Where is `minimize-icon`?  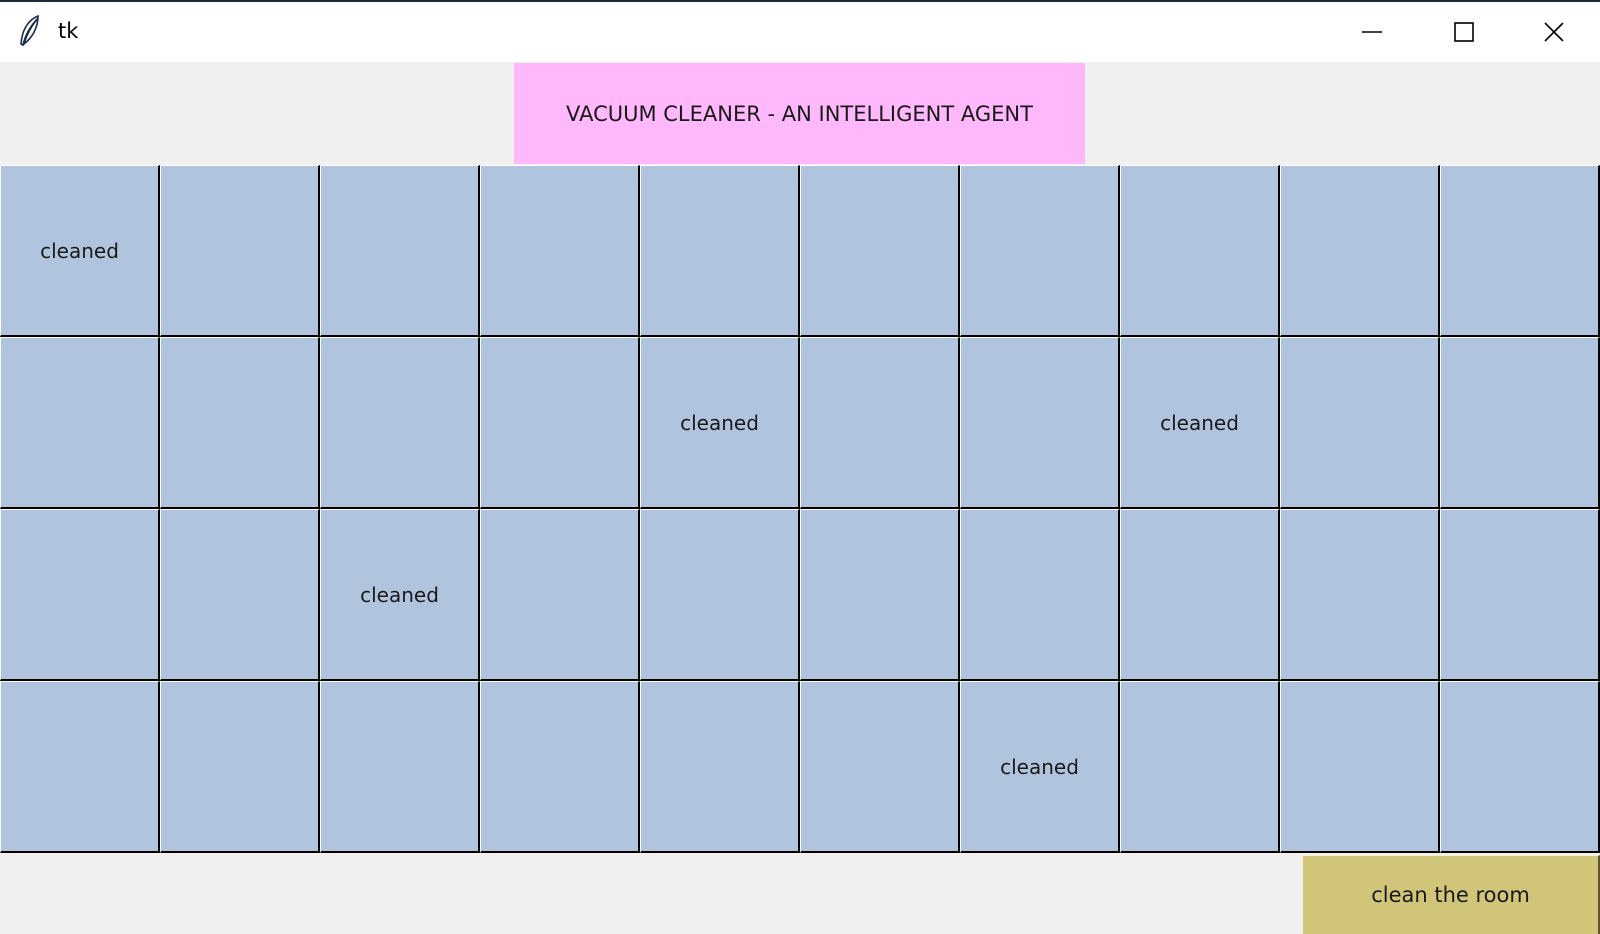 minimize-icon is located at coordinates (1372, 32).